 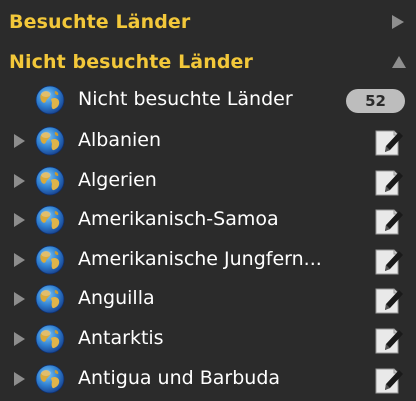 What do you see at coordinates (185, 99) in the screenshot?
I see `summary-label: Nicht besuchte Länder` at bounding box center [185, 99].